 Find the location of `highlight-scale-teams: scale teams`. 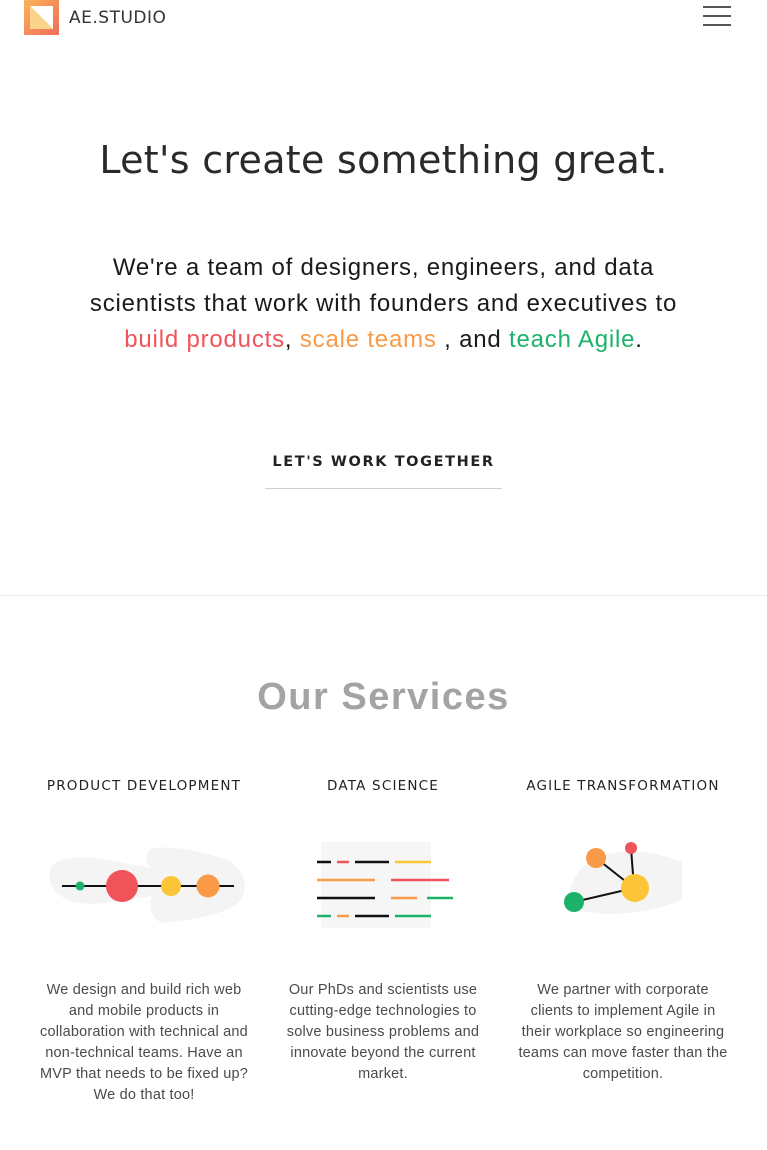

highlight-scale-teams: scale teams is located at coordinates (368, 339).